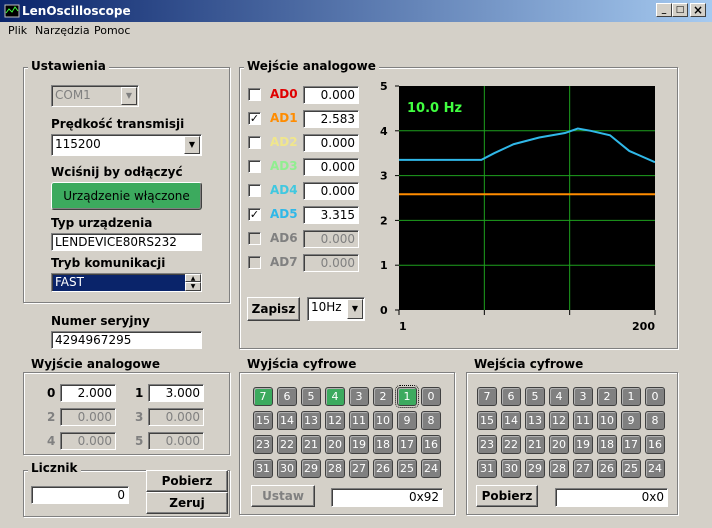  I want to click on menu-plik: Plik, so click(17, 30).